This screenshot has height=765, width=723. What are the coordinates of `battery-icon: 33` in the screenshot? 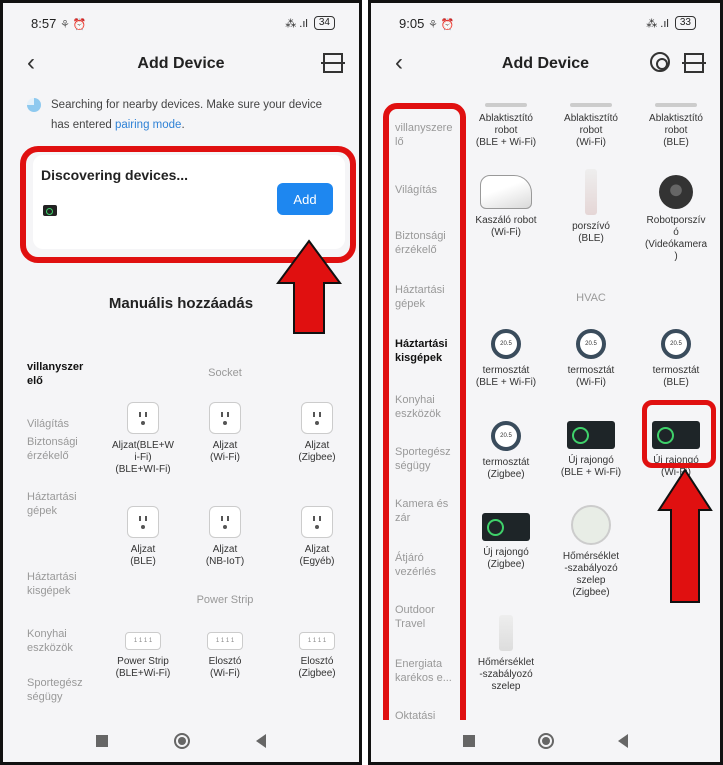 It's located at (685, 23).